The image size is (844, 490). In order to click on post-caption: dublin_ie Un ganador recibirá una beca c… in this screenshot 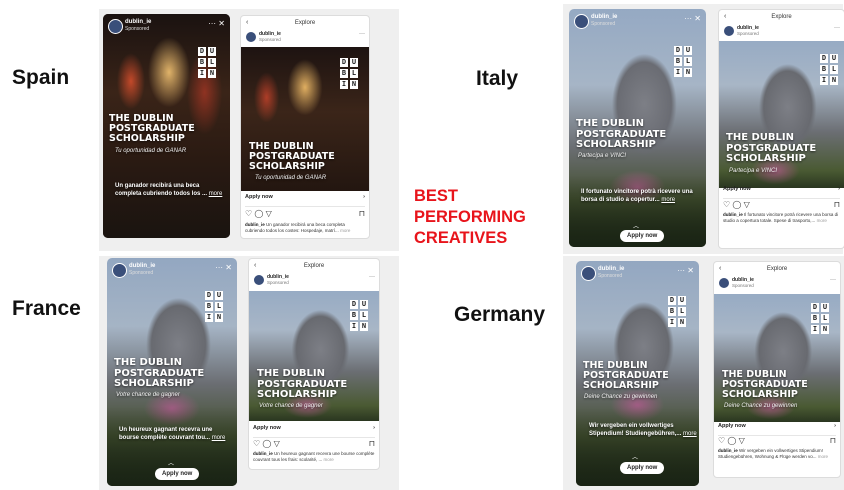, I will do `click(298, 227)`.